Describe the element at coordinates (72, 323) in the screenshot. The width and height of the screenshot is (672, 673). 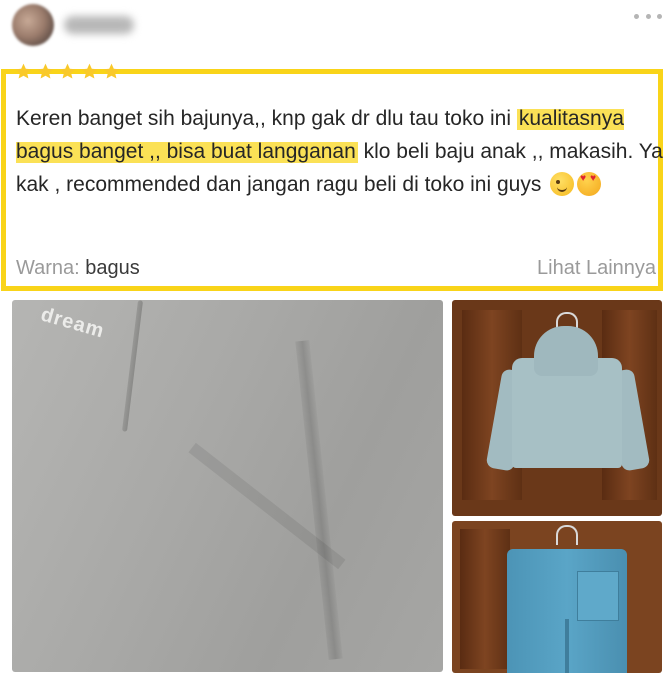
I see `sweater-logo-text: dream` at that location.